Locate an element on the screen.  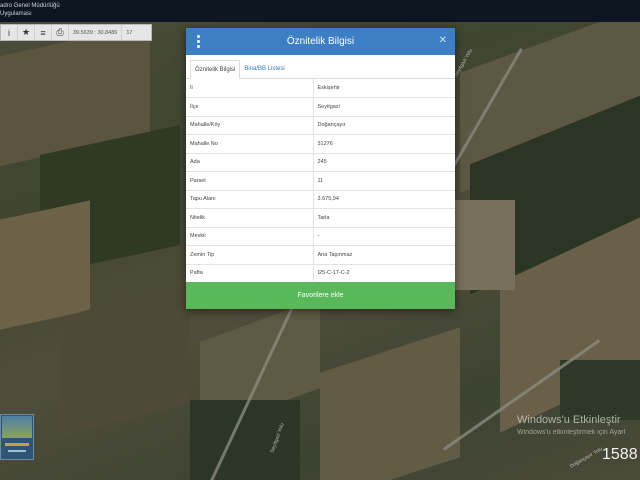
table-row: İl Eskişehir is located at coordinates (320, 88).